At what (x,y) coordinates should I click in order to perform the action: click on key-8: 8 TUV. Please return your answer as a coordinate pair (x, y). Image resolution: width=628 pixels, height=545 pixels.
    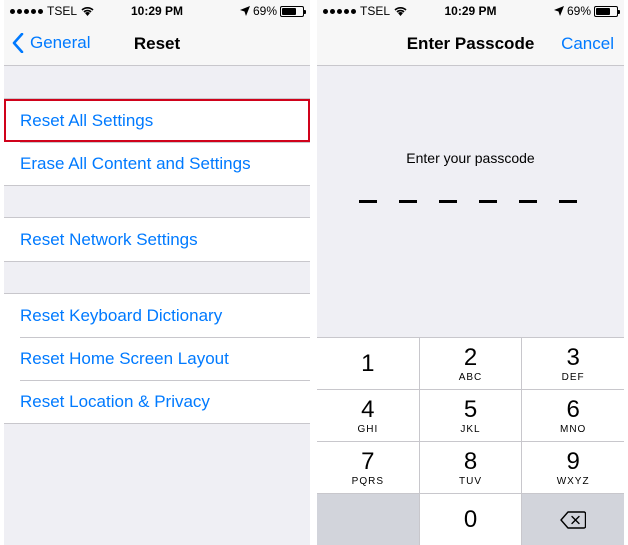
    Looking at the image, I should click on (470, 467).